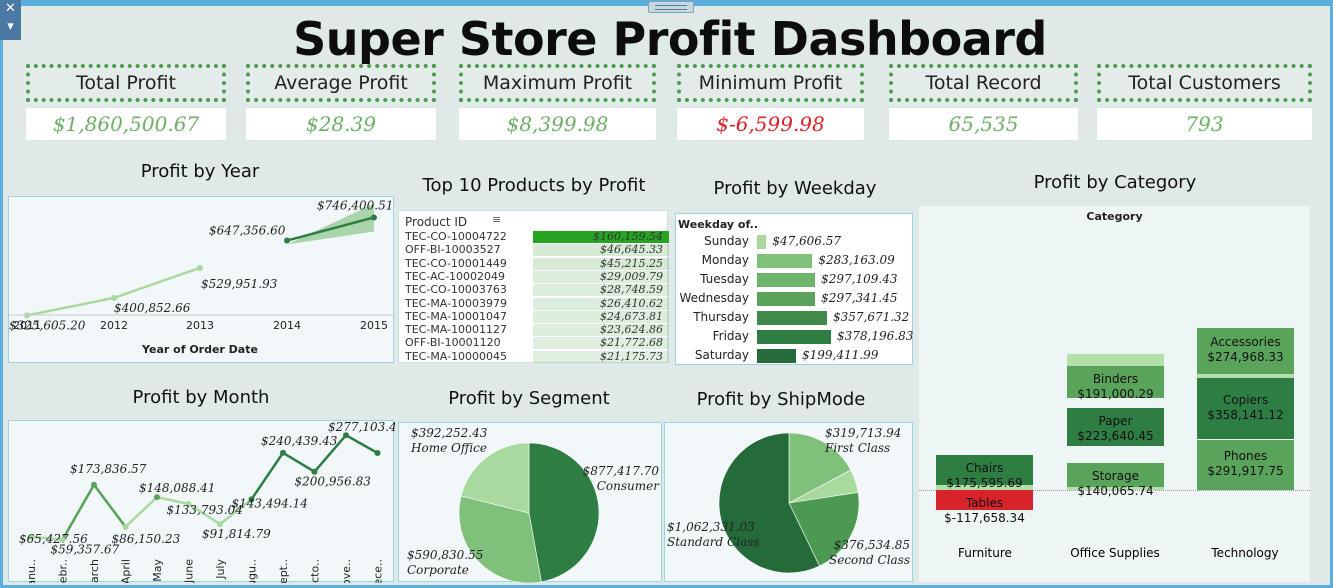 This screenshot has height=588, width=1333. I want to click on section-title-category: Profit by Category, so click(1115, 182).